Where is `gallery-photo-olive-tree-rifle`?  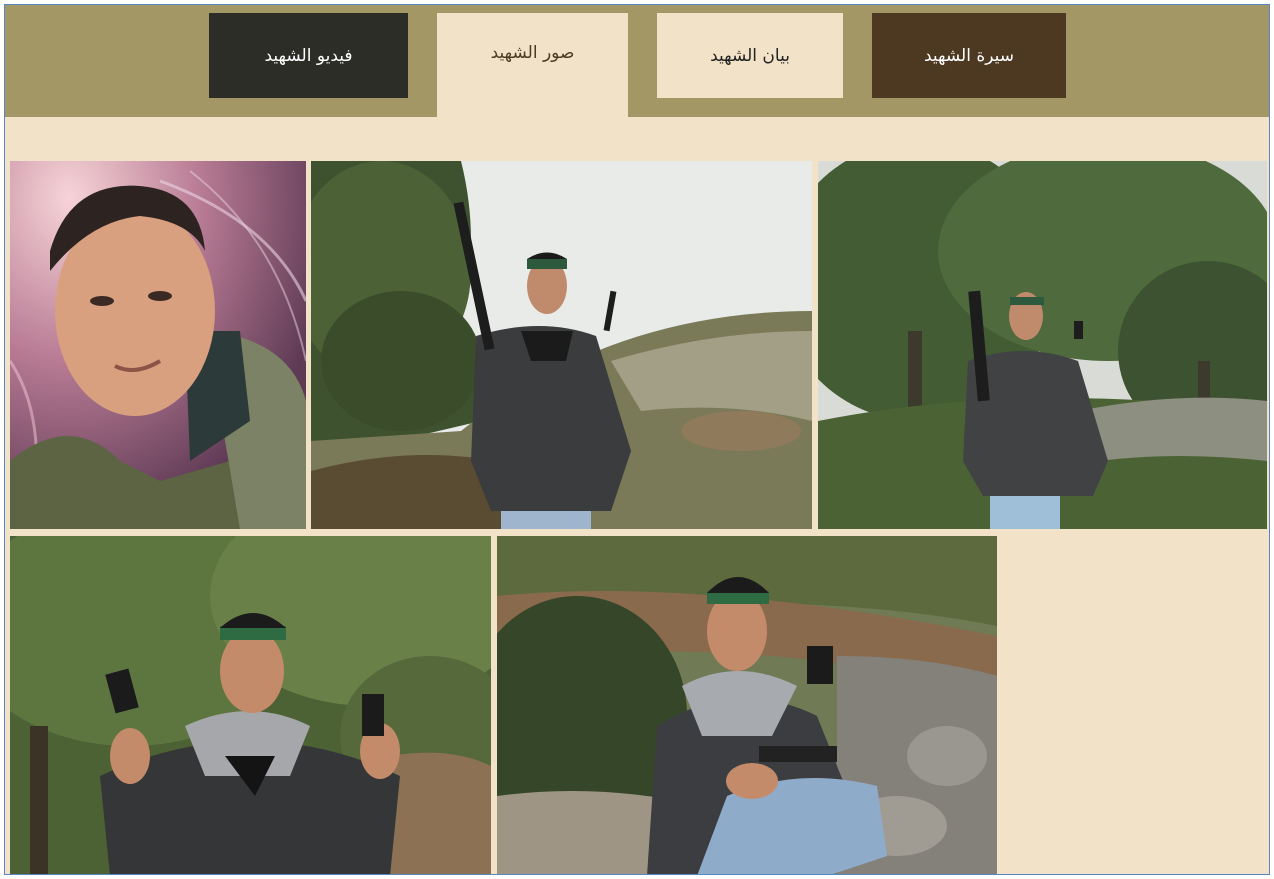 gallery-photo-olive-tree-rifle is located at coordinates (1042, 345).